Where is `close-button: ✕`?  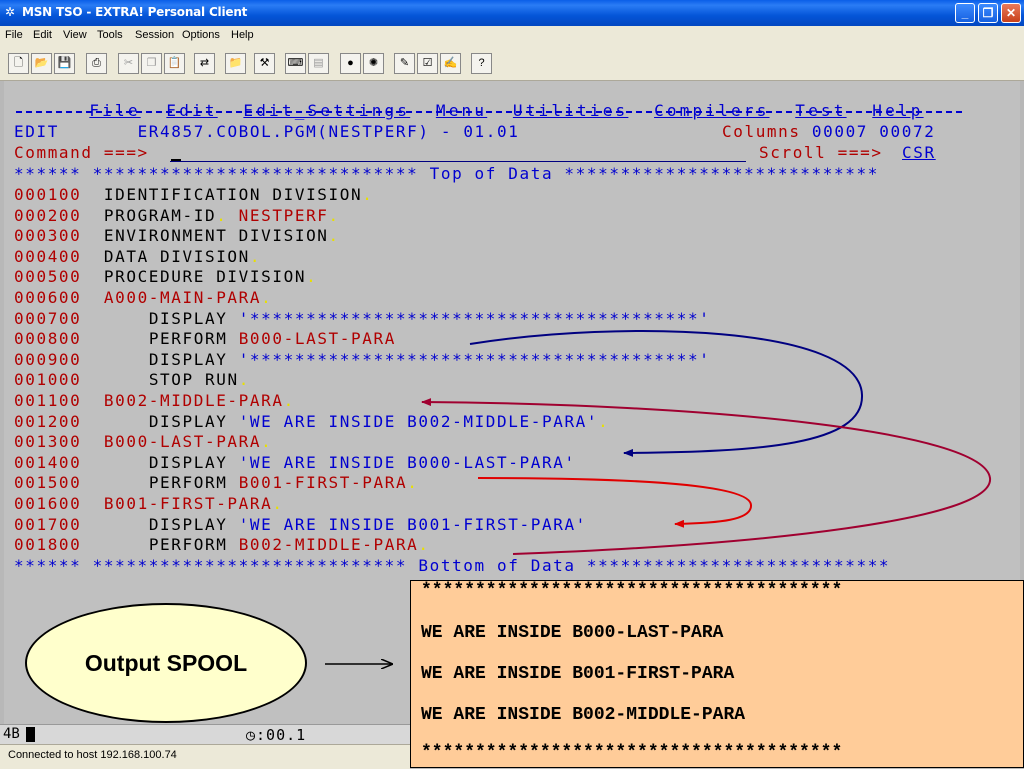
close-button: ✕ is located at coordinates (1011, 13).